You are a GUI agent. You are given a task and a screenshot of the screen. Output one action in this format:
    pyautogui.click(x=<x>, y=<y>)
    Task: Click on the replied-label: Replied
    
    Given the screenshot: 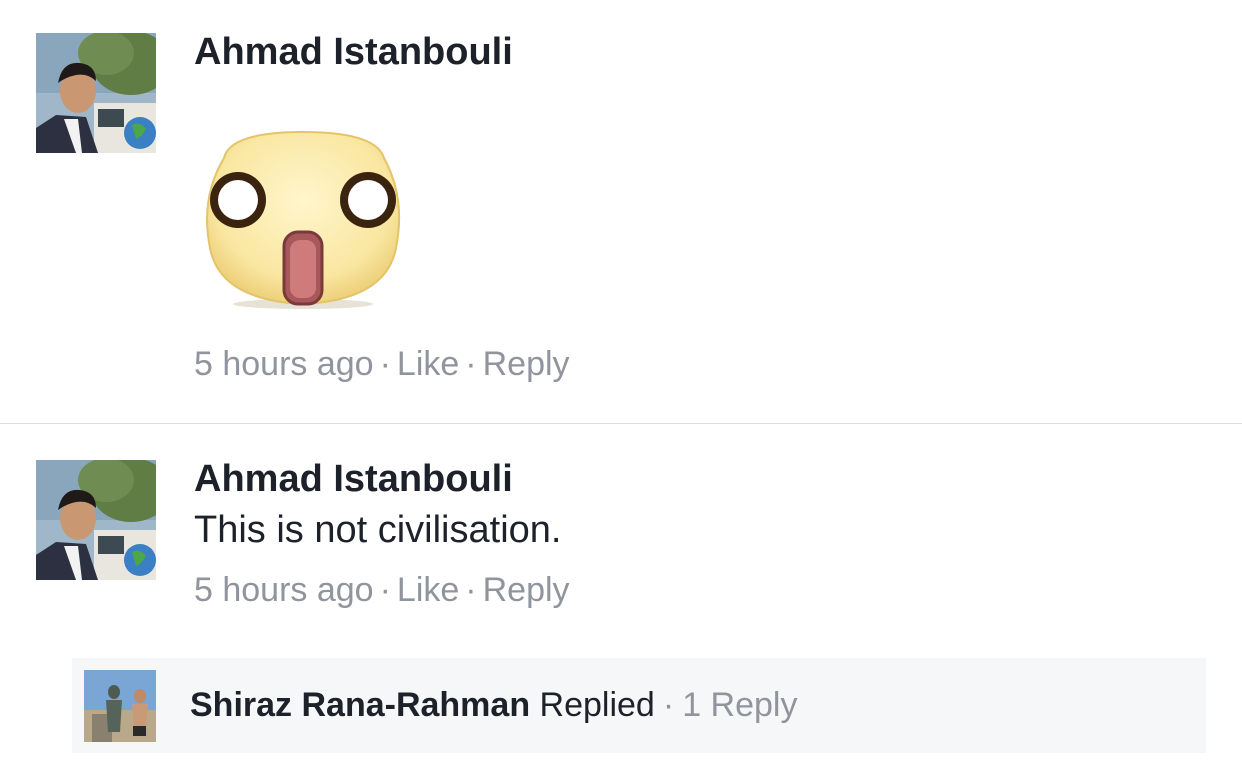 What is the action you would take?
    pyautogui.click(x=597, y=705)
    